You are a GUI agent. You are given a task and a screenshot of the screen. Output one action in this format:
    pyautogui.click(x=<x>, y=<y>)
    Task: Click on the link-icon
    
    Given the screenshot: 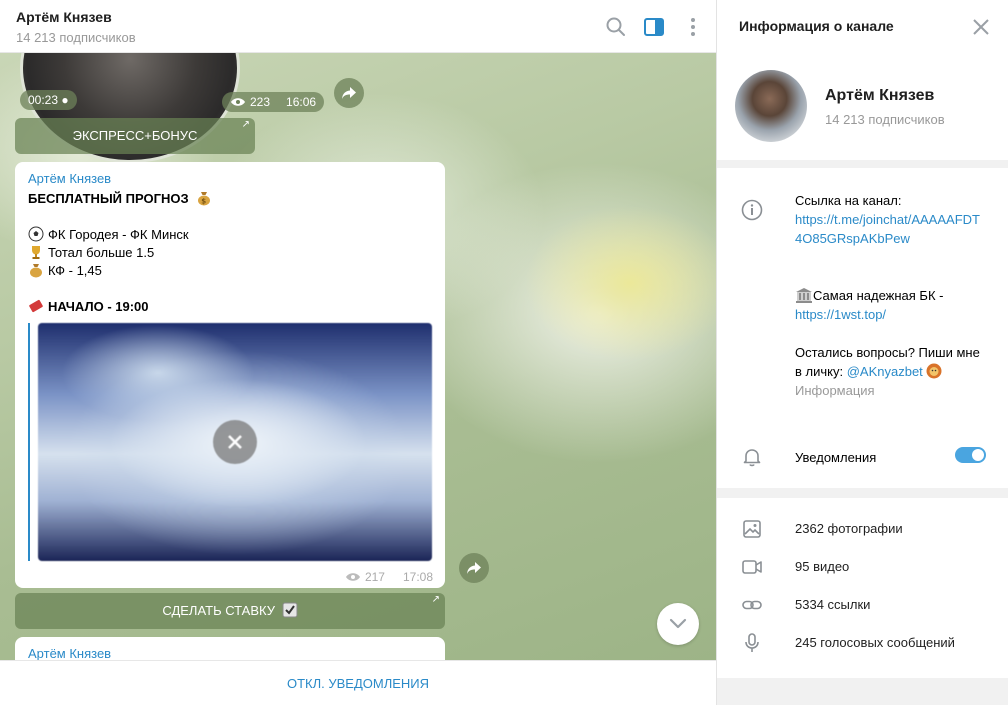 What is the action you would take?
    pyautogui.click(x=752, y=605)
    